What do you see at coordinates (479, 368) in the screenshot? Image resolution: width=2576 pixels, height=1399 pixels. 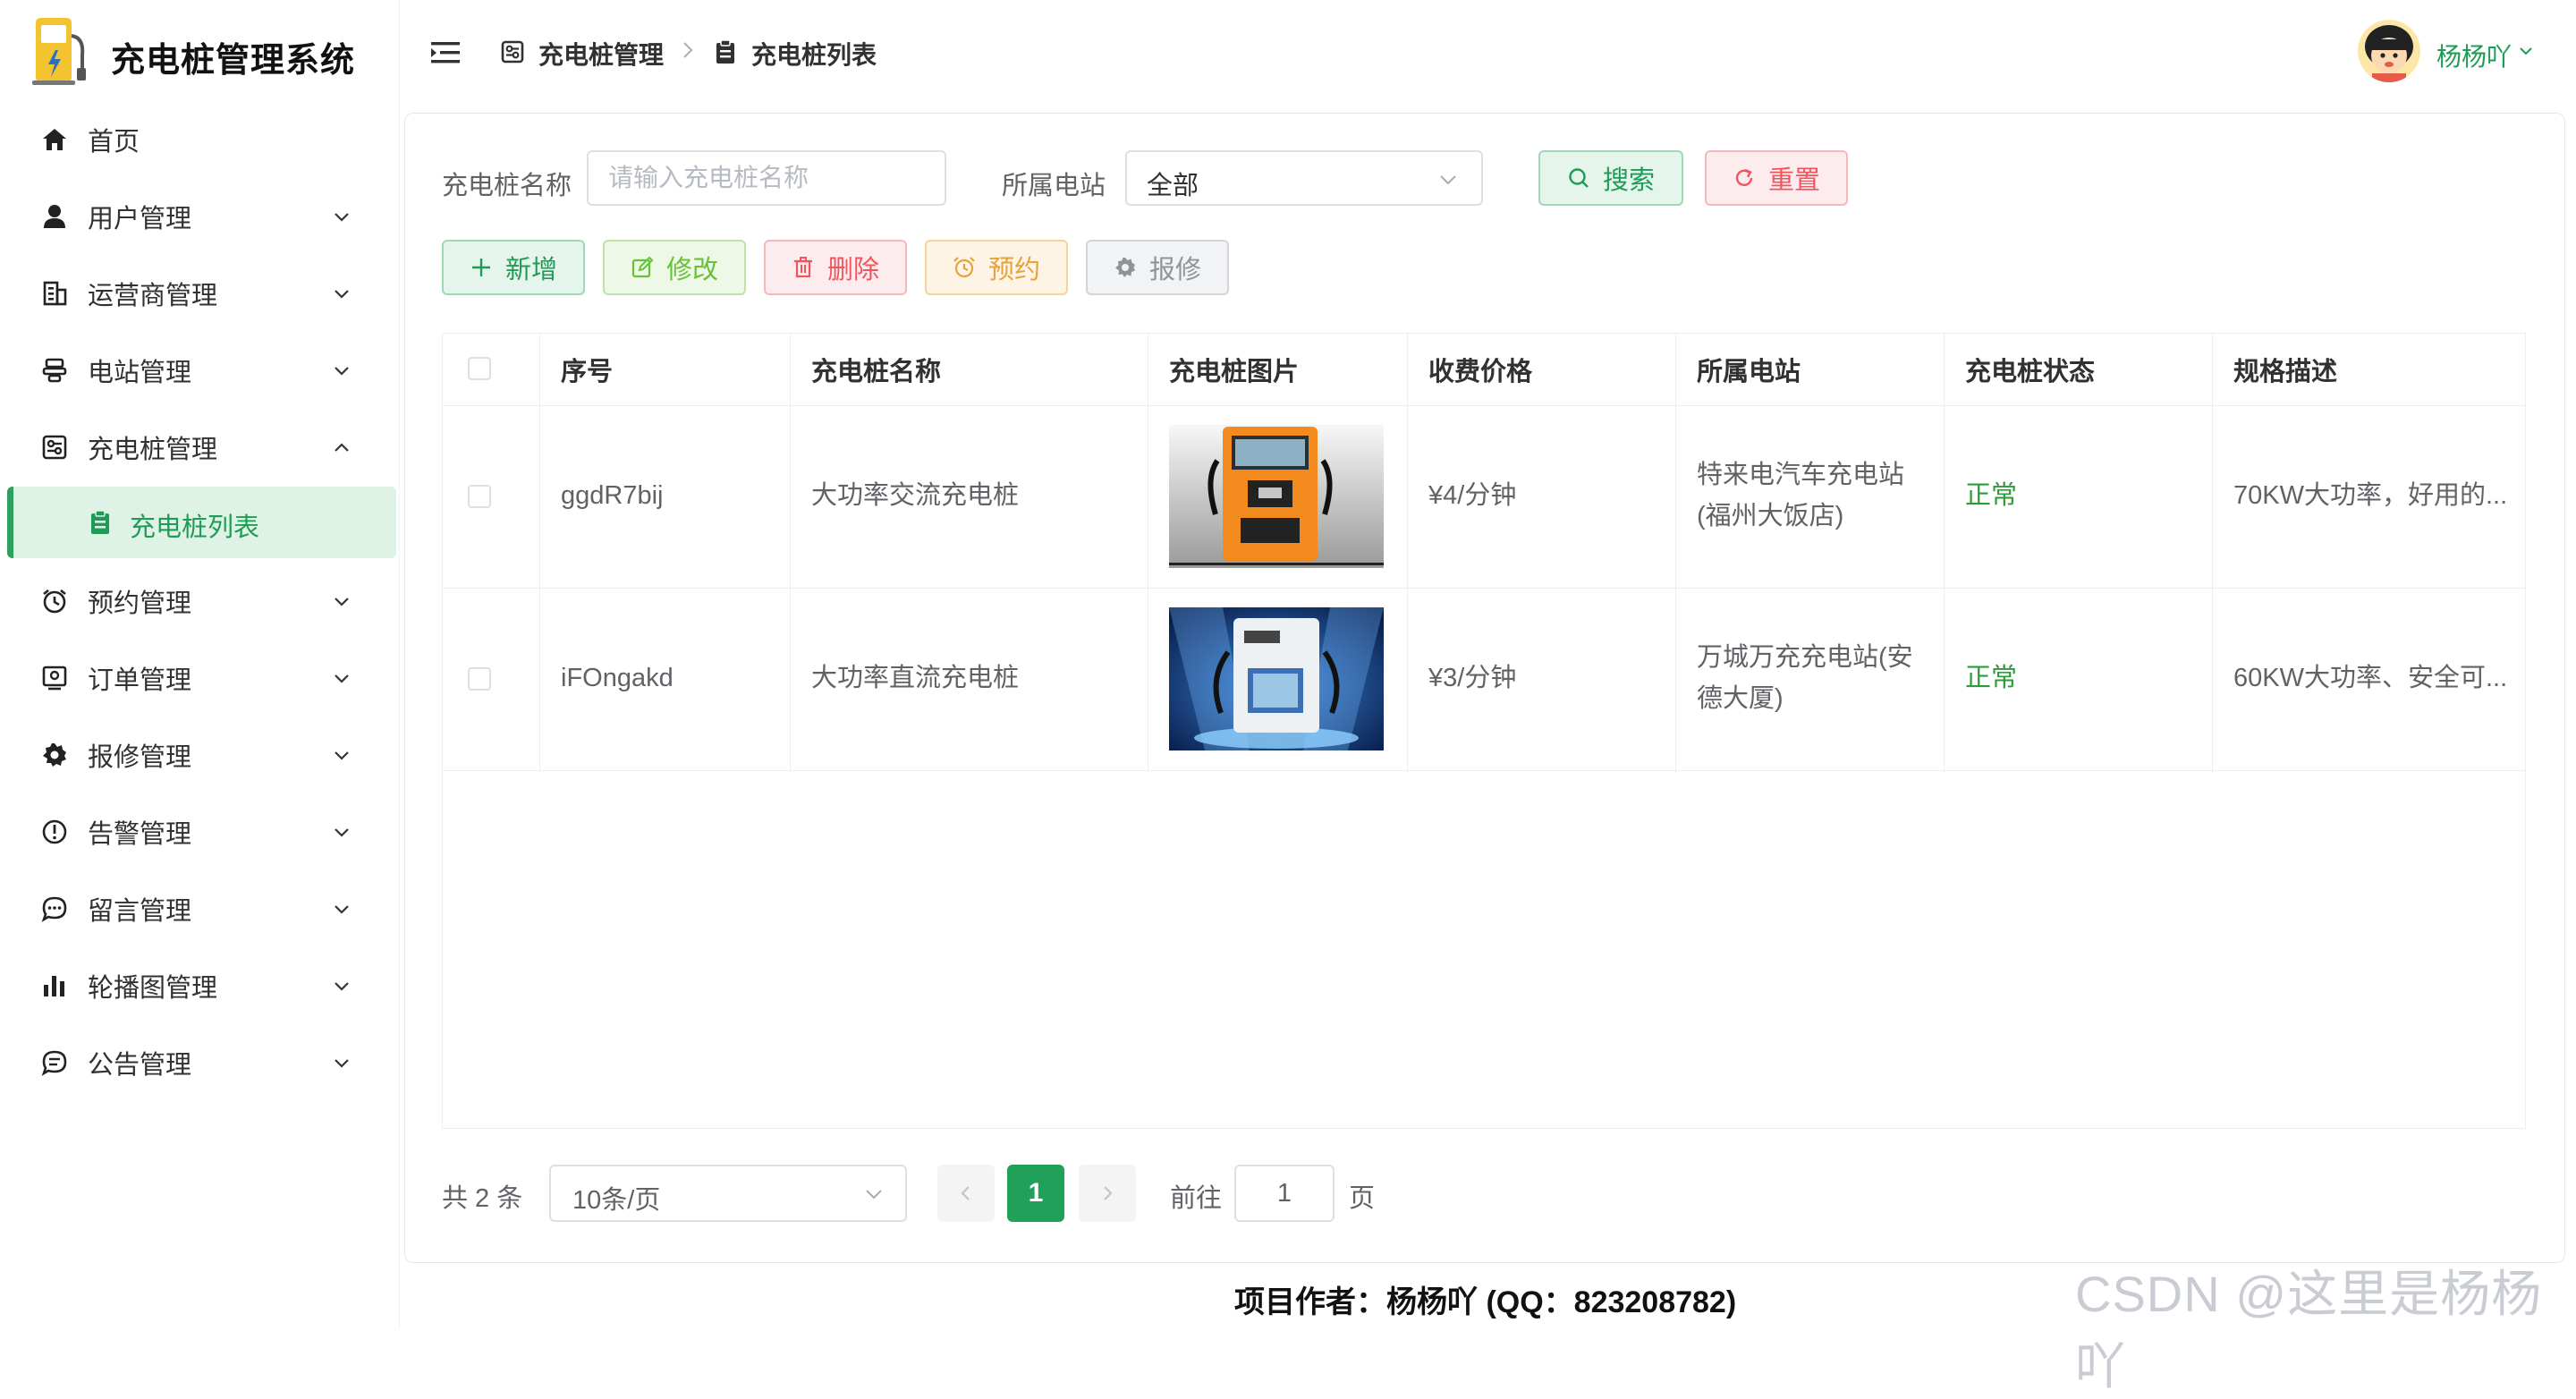 I see `select-all-checkbox` at bounding box center [479, 368].